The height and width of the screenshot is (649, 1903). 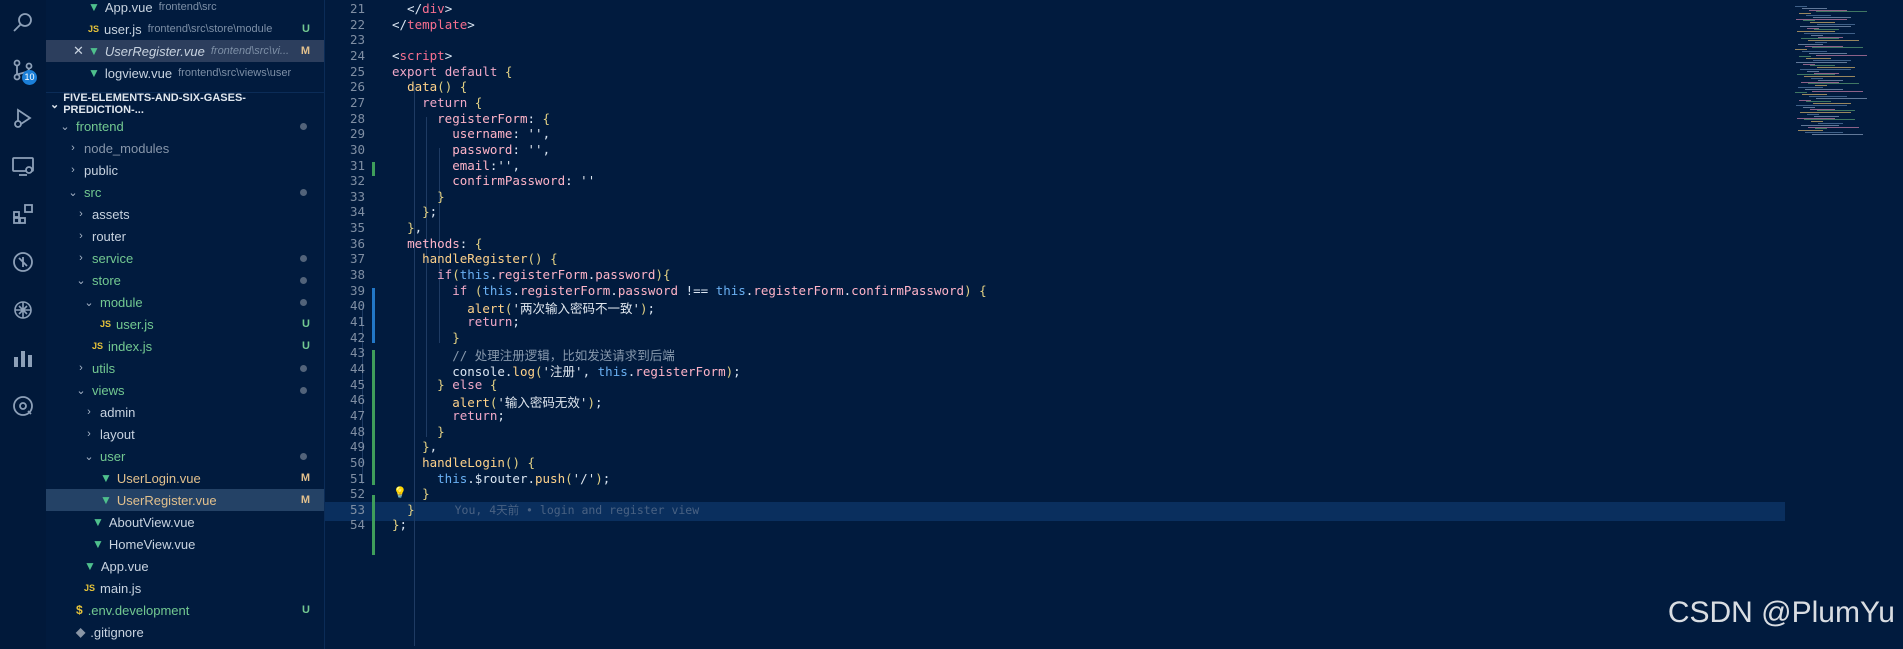 What do you see at coordinates (185, 9) in the screenshot?
I see `open-editor-item: ▼ App.vue frontend\src` at bounding box center [185, 9].